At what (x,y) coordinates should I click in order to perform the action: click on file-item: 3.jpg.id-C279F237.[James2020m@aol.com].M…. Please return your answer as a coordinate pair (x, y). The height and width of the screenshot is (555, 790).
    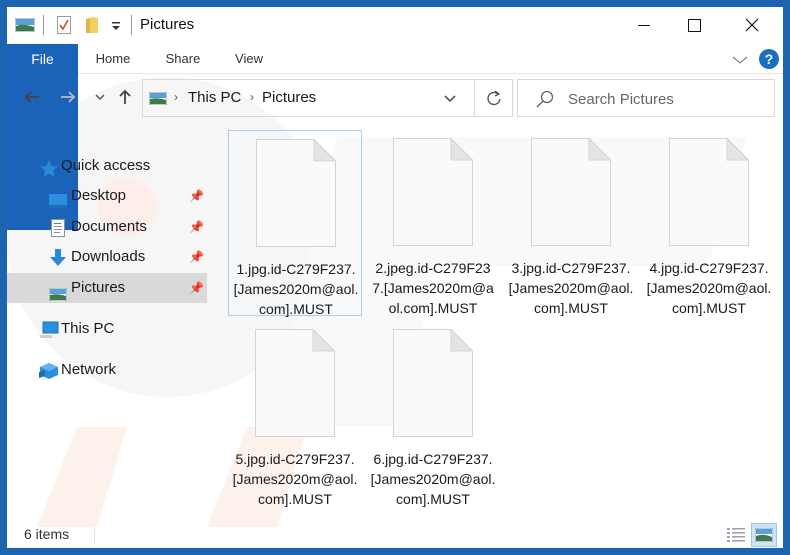
    Looking at the image, I should click on (571, 223).